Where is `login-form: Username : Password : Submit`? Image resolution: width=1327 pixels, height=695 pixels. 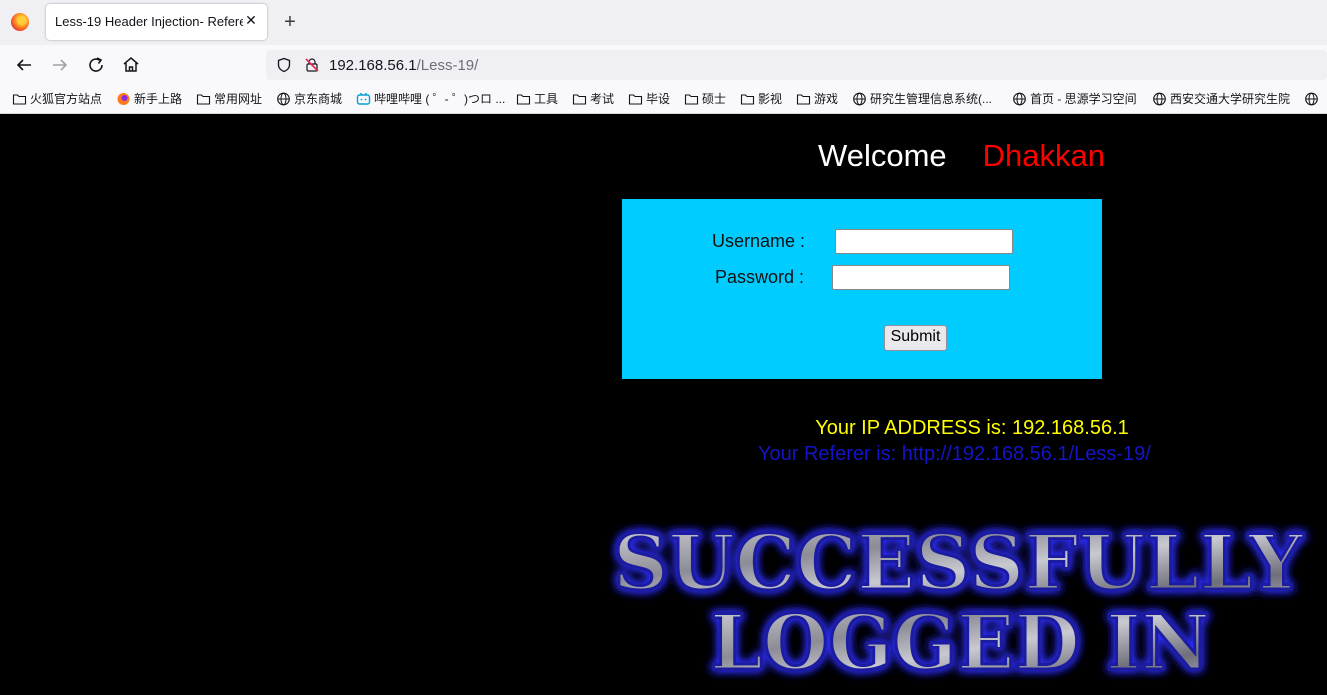 login-form: Username : Password : Submit is located at coordinates (862, 289).